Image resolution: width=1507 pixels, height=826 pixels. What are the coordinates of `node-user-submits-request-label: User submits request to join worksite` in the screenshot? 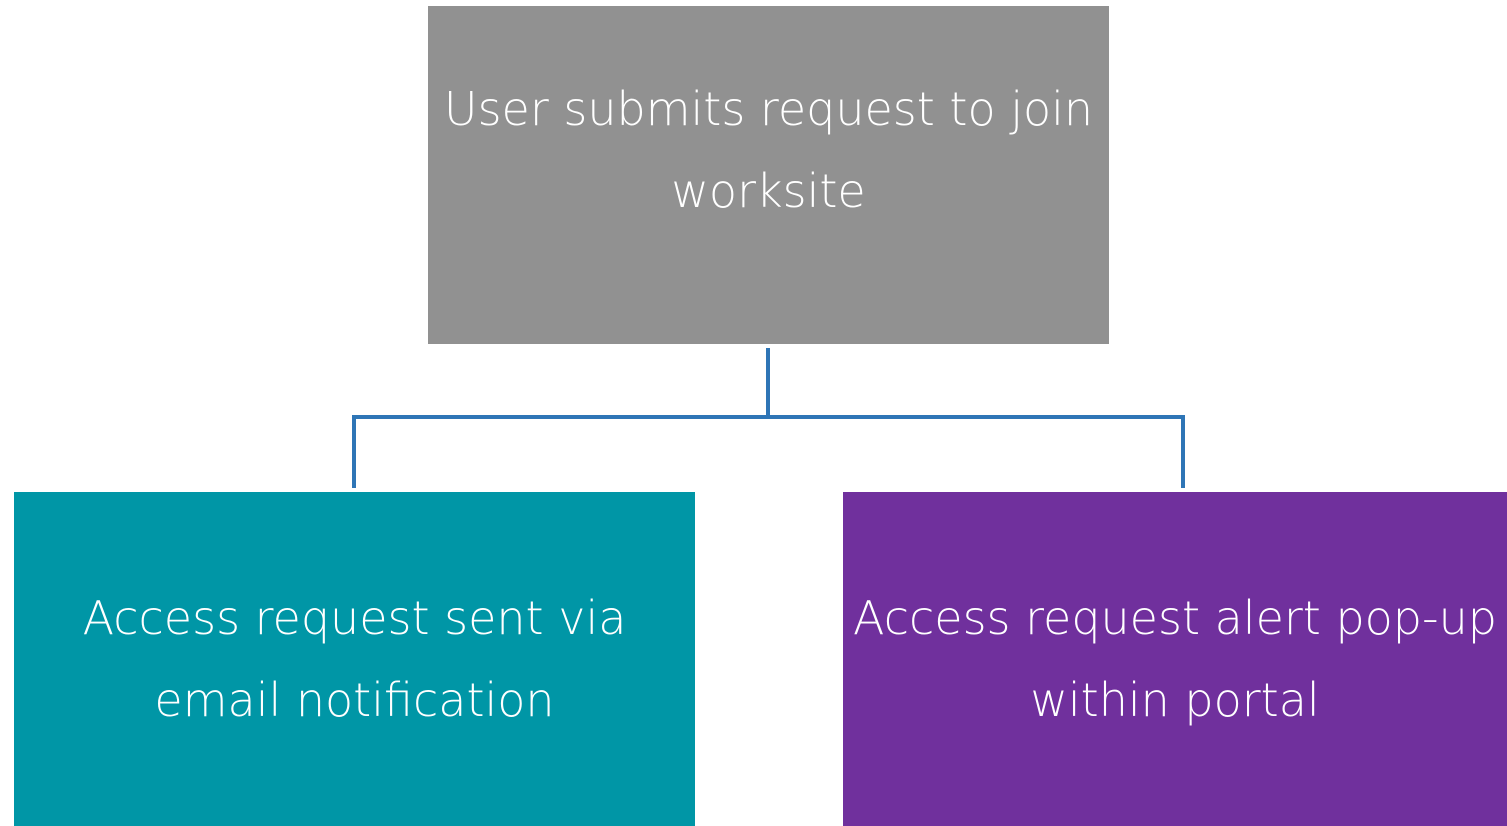 It's located at (768, 150).